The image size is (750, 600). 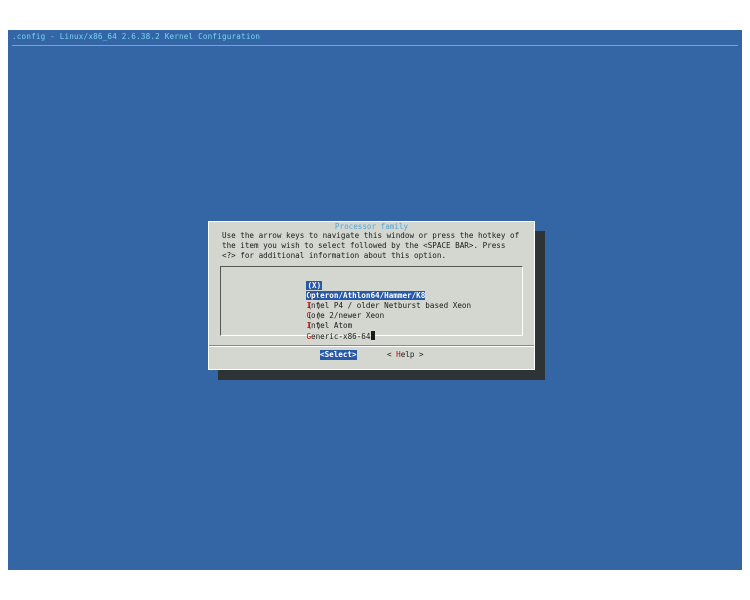 I want to click on option-label: Generic-x86-64, so click(x=338, y=336).